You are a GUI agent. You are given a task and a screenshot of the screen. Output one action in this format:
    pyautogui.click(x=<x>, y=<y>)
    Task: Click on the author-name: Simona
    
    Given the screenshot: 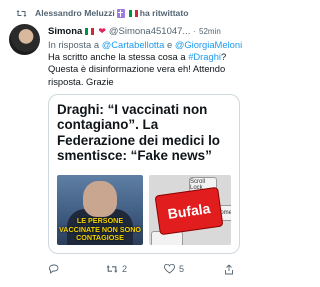 What is the action you would take?
    pyautogui.click(x=65, y=31)
    